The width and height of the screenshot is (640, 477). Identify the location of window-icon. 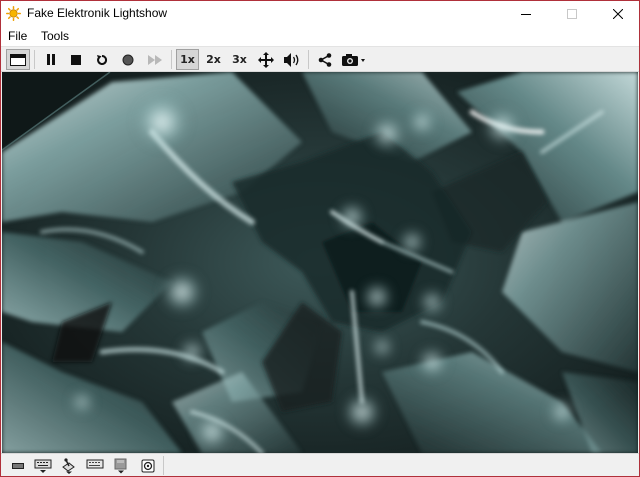
(18, 59).